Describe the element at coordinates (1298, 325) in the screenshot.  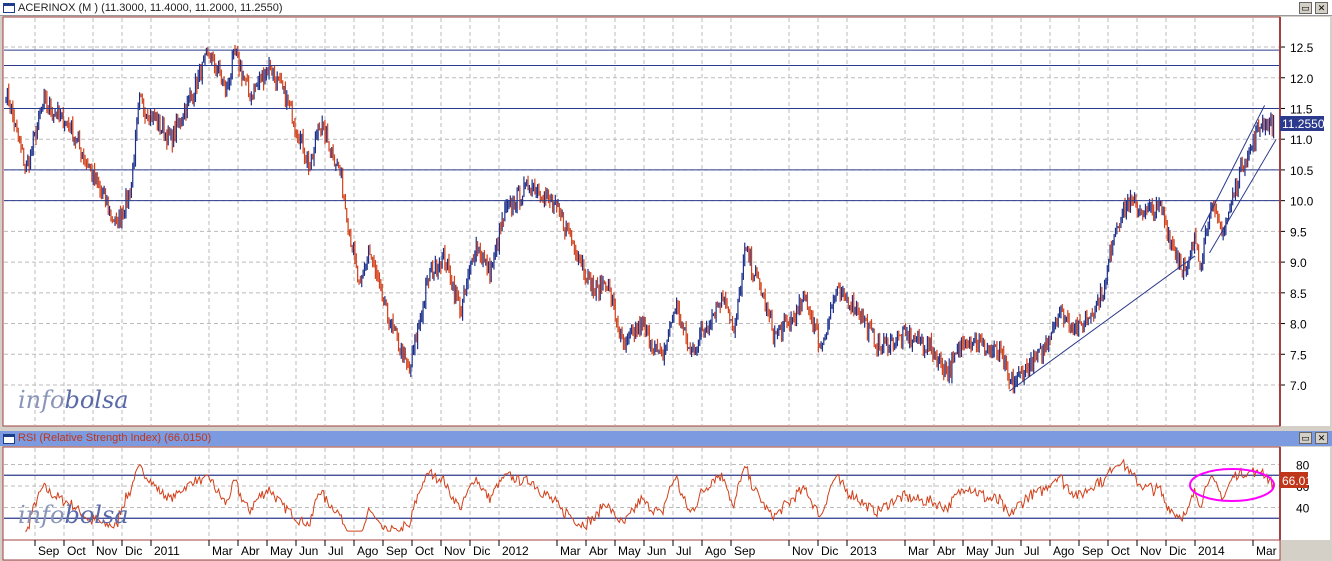
I see `y-tick-label: 8.0` at that location.